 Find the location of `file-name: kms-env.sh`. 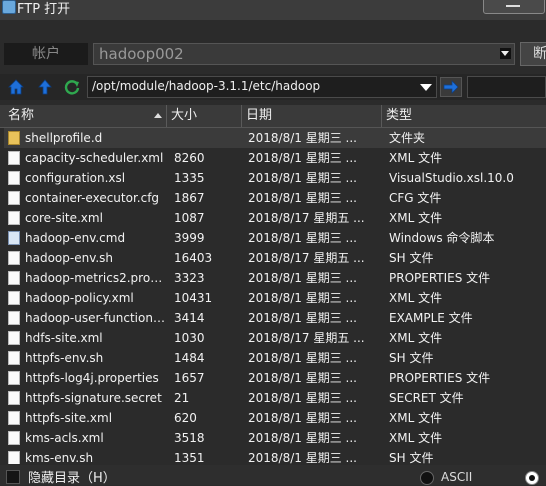

file-name: kms-env.sh is located at coordinates (59, 457).